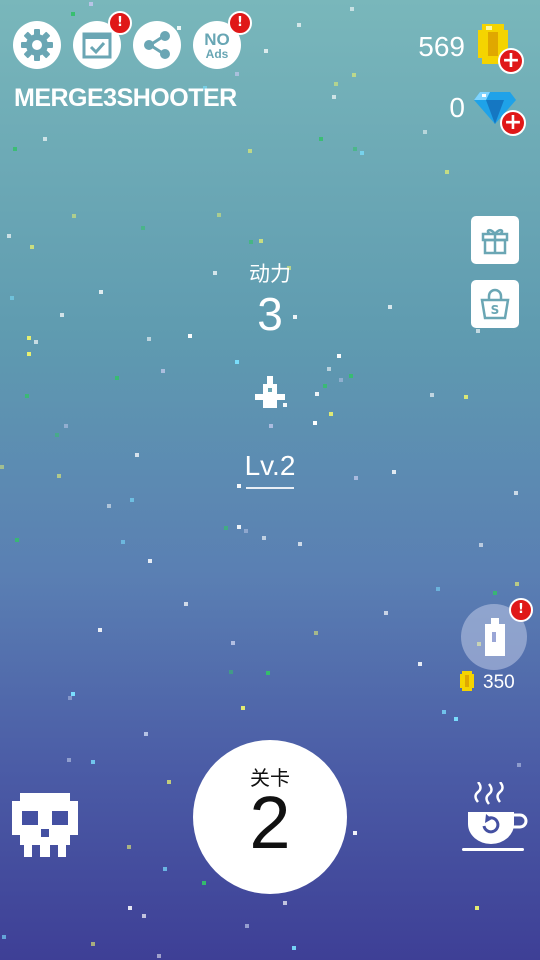 Image resolution: width=540 pixels, height=960 pixels. What do you see at coordinates (102, 40) in the screenshot?
I see `daily-tasks-button: !` at bounding box center [102, 40].